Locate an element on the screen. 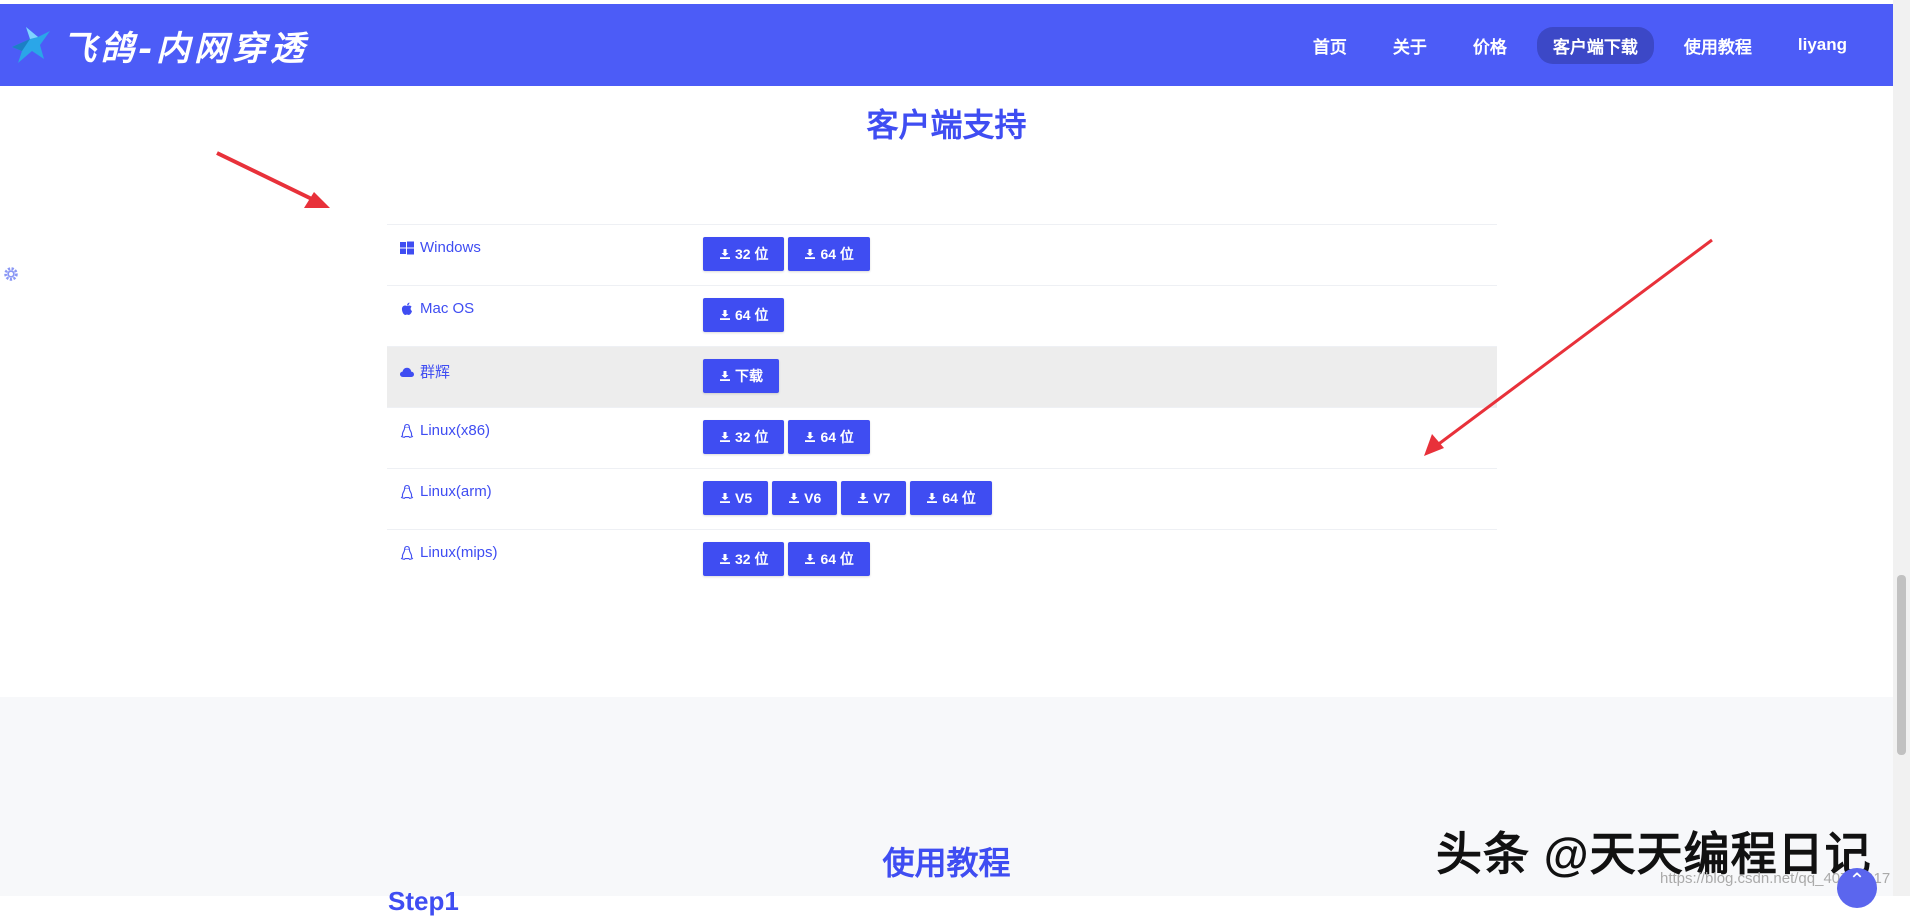 Image resolution: width=1910 pixels, height=917 pixels. os-label: 群辉 is located at coordinates (435, 371).